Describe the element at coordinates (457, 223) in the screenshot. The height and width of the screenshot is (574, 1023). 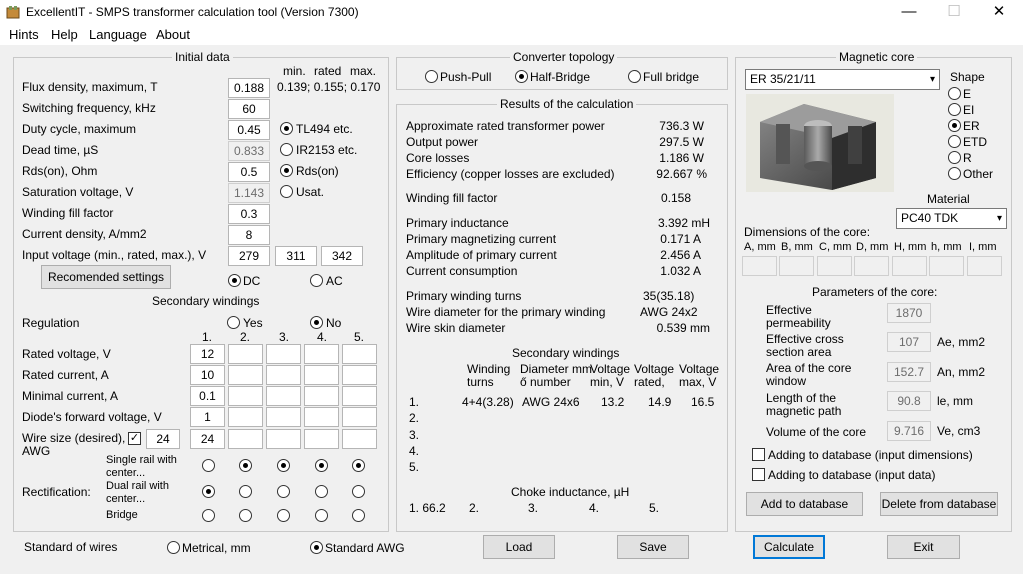
I see `result-label: Primary inductance` at that location.